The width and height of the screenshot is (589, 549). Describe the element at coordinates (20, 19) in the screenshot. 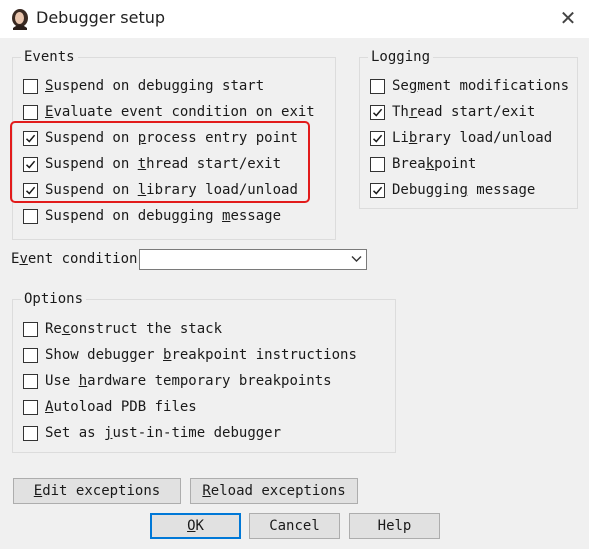

I see `app-avatar-icon` at that location.